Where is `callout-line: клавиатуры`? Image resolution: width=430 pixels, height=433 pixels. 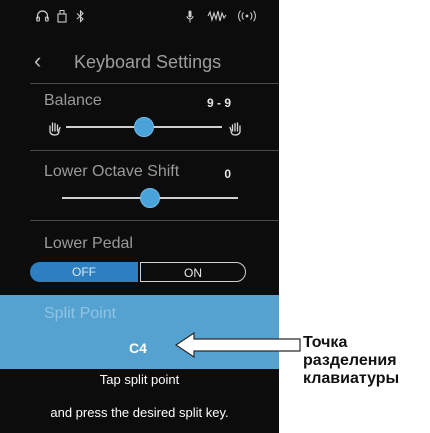 callout-line: клавиатуры is located at coordinates (351, 378).